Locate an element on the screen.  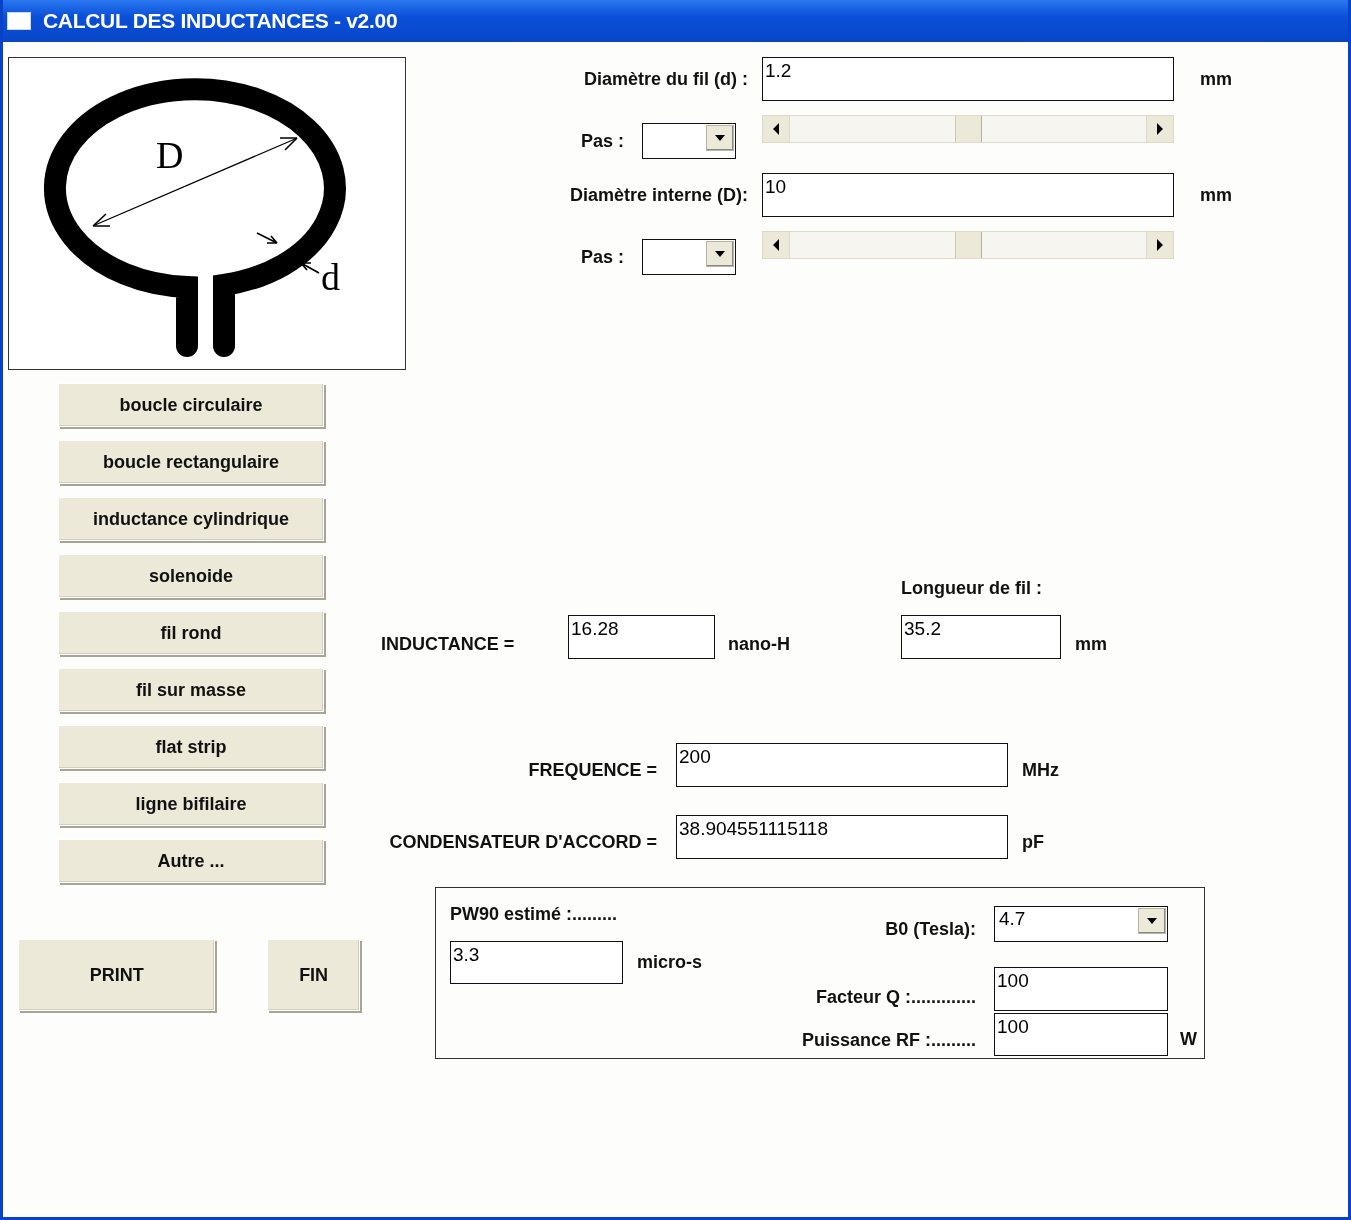
field-label: Diamètre interne (D): is located at coordinates (658, 195).